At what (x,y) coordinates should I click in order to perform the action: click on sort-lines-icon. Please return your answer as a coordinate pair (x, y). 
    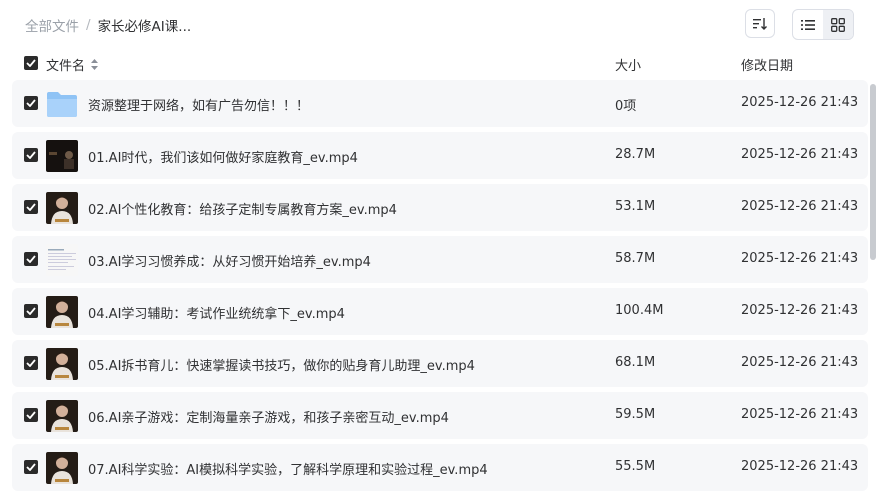
    Looking at the image, I should click on (760, 23).